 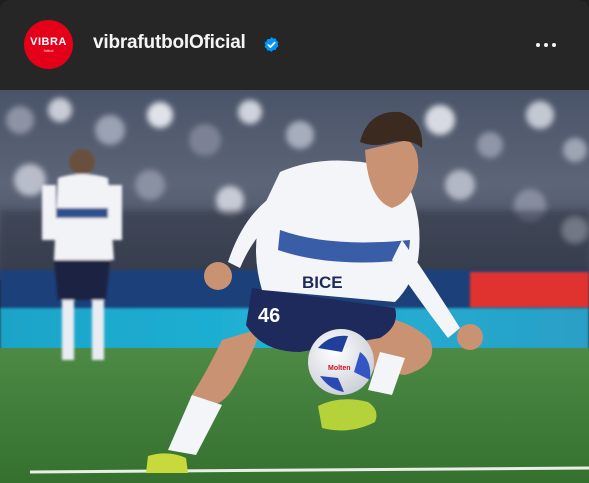 What do you see at coordinates (169, 43) in the screenshot?
I see `username-link: vibrafutbolOficial` at bounding box center [169, 43].